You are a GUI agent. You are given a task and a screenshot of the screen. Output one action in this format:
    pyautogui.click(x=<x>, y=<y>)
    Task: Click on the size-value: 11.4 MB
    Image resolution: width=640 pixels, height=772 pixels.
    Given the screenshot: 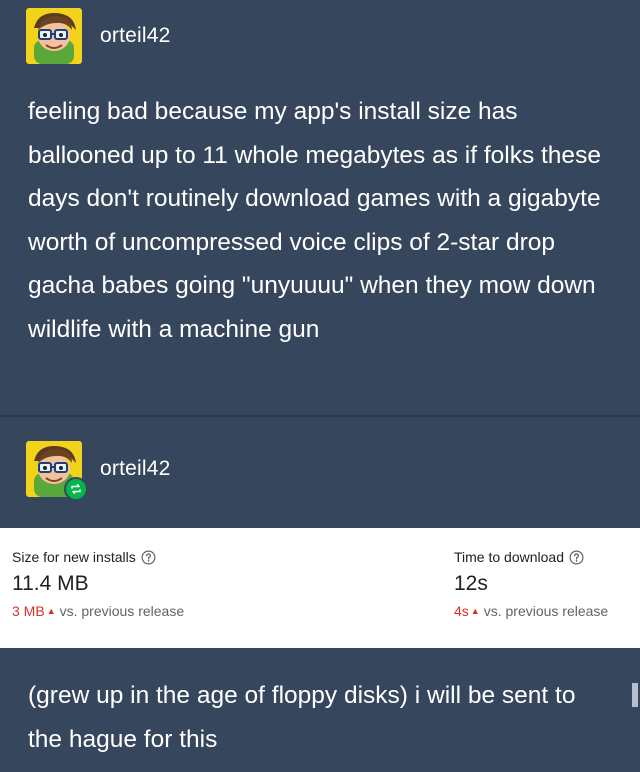 What is the action you would take?
    pyautogui.click(x=50, y=583)
    